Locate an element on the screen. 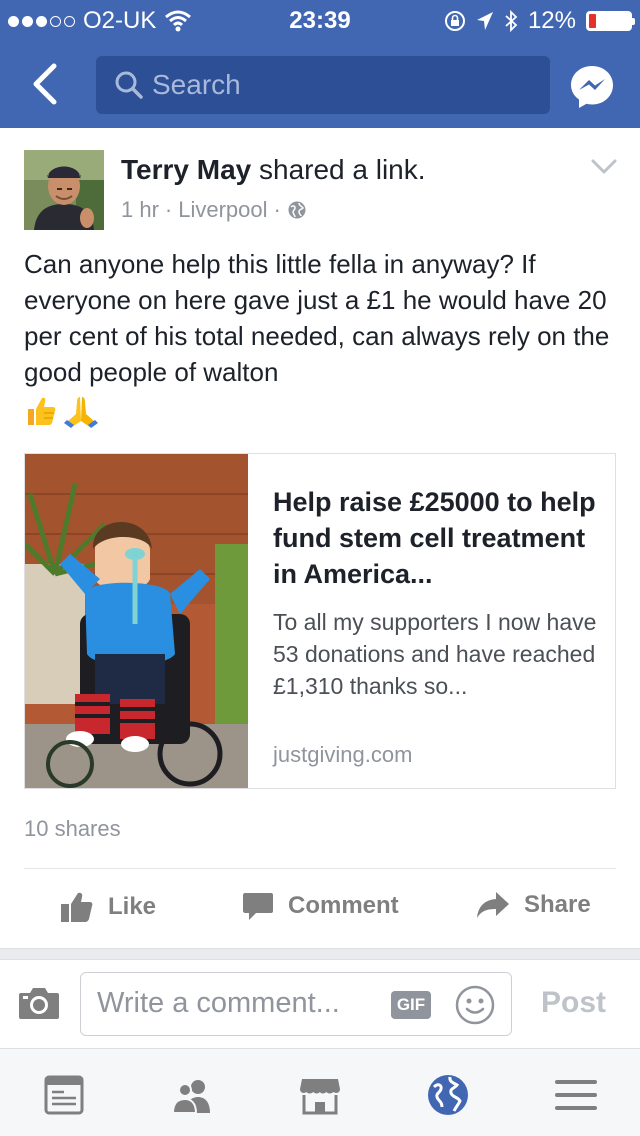 The width and height of the screenshot is (640, 1136). top-bar: O2-UK 23:39 12% is located at coordinates (320, 64).